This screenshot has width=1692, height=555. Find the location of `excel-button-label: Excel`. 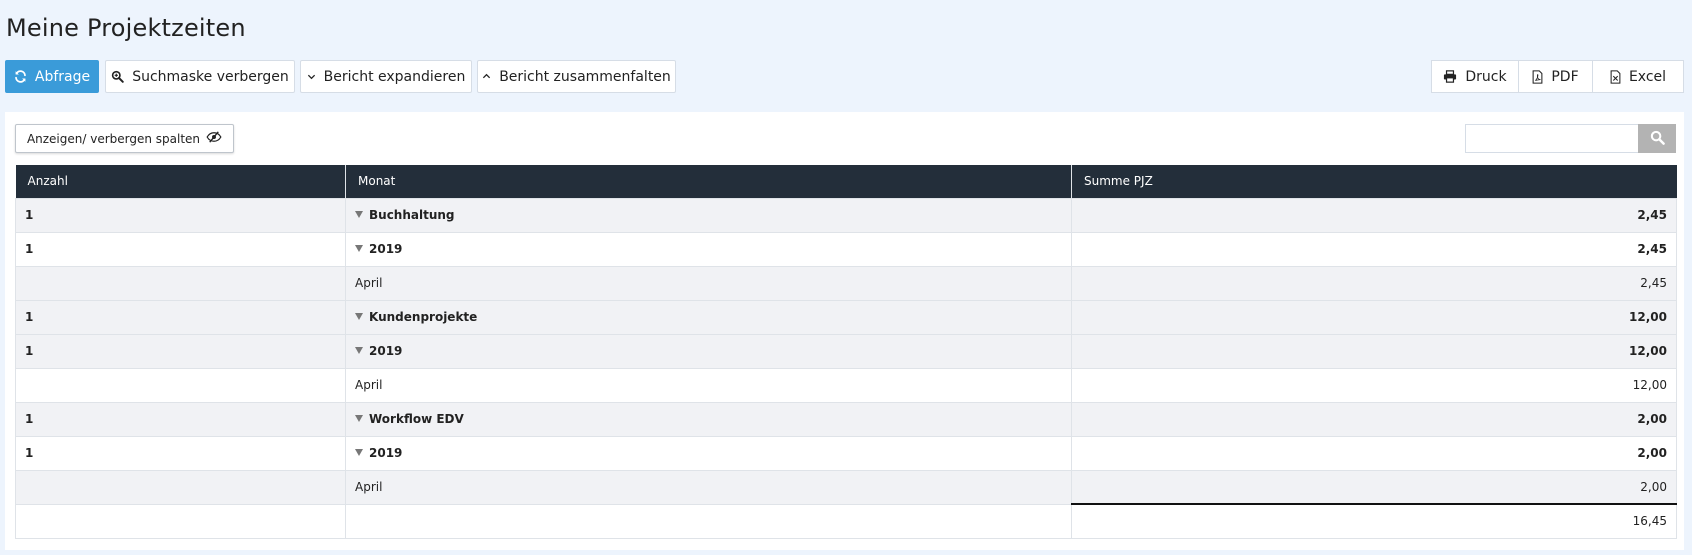

excel-button-label: Excel is located at coordinates (1647, 76).